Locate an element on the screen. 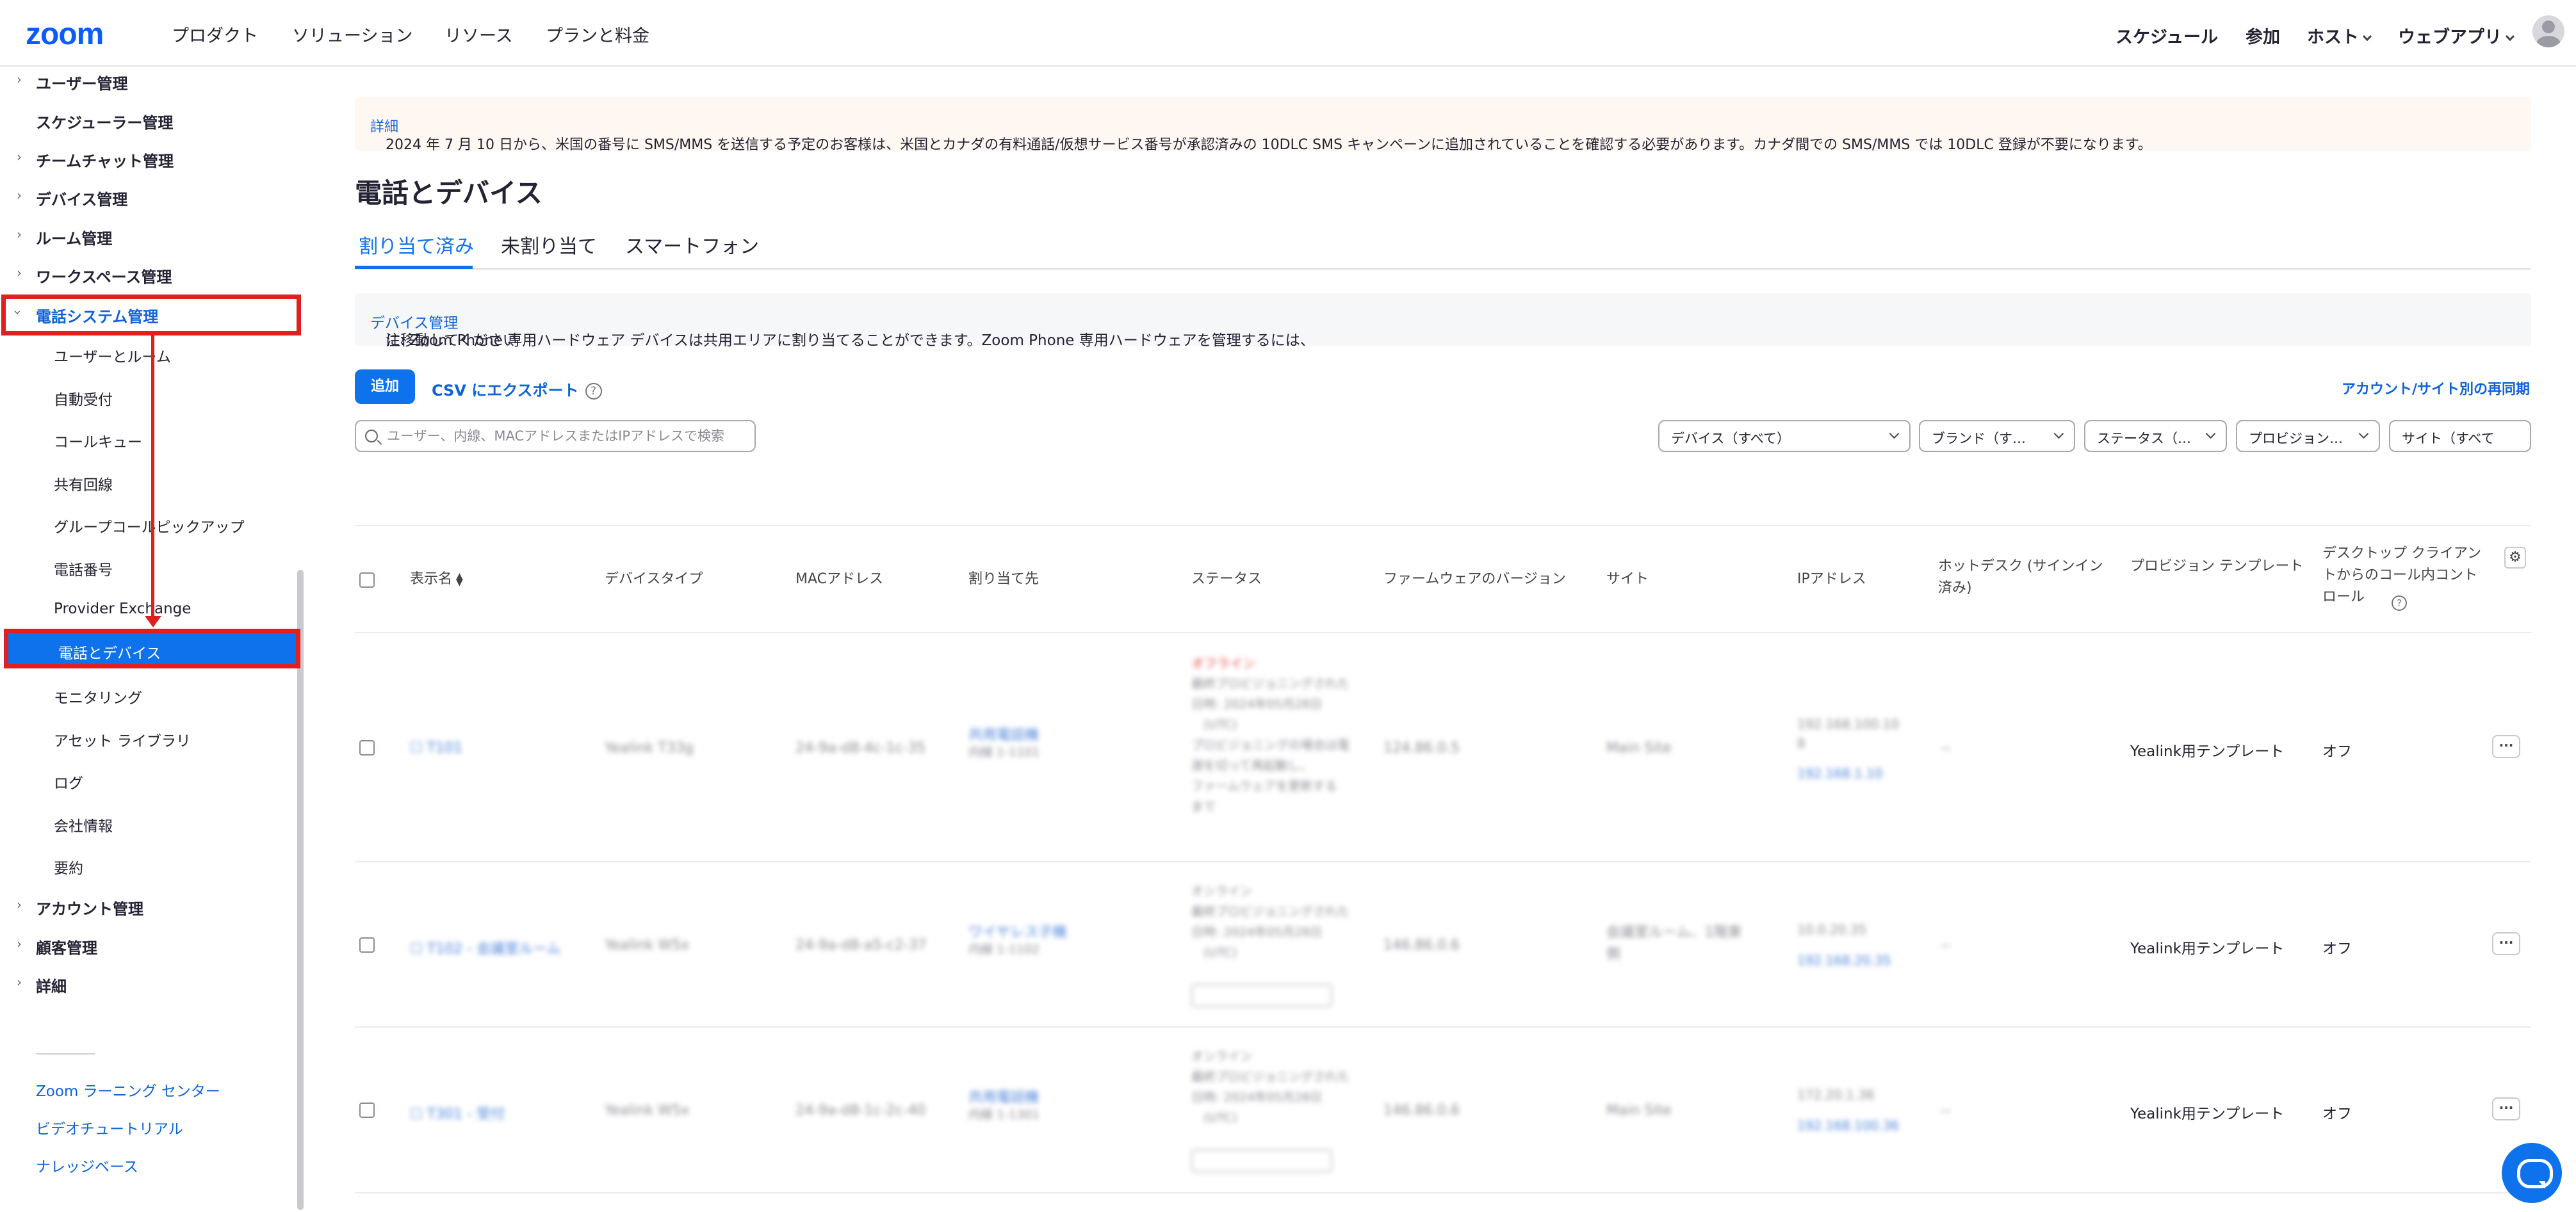  row-mac-blurred: 24-9a-d8-a5-c2-37 is located at coordinates (861, 945).